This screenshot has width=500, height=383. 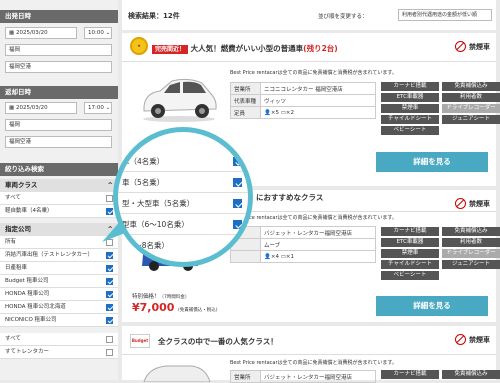 What do you see at coordinates (303, 100) in the screenshot?
I see `car-info-table: 営業所 ニコニコレンタカー 福岡空港店 代表車種 ヴィッツ 定員 👤×5 ▭×2` at bounding box center [303, 100].